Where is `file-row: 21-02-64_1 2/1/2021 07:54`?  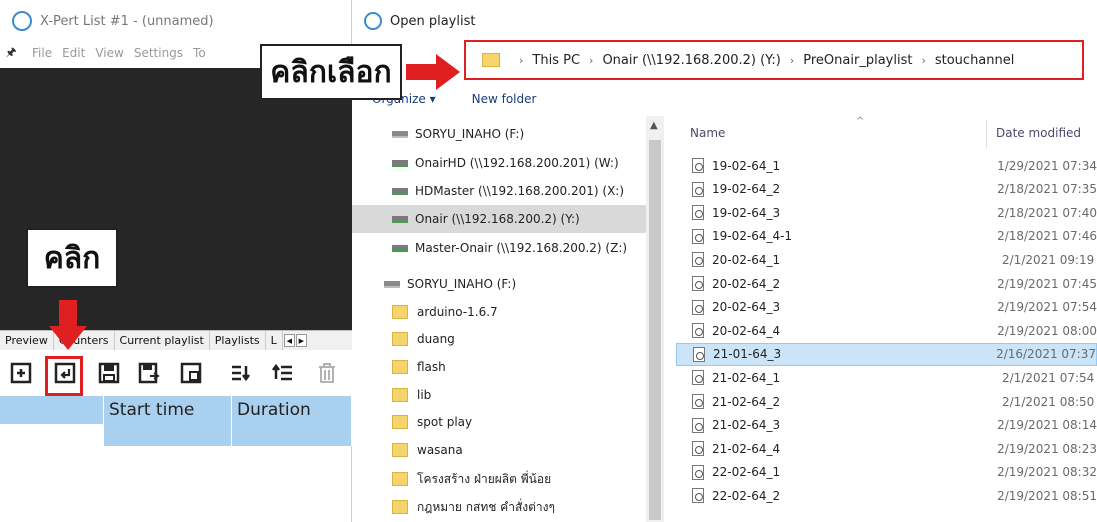 file-row: 21-02-64_1 2/1/2021 07:54 is located at coordinates (886, 377).